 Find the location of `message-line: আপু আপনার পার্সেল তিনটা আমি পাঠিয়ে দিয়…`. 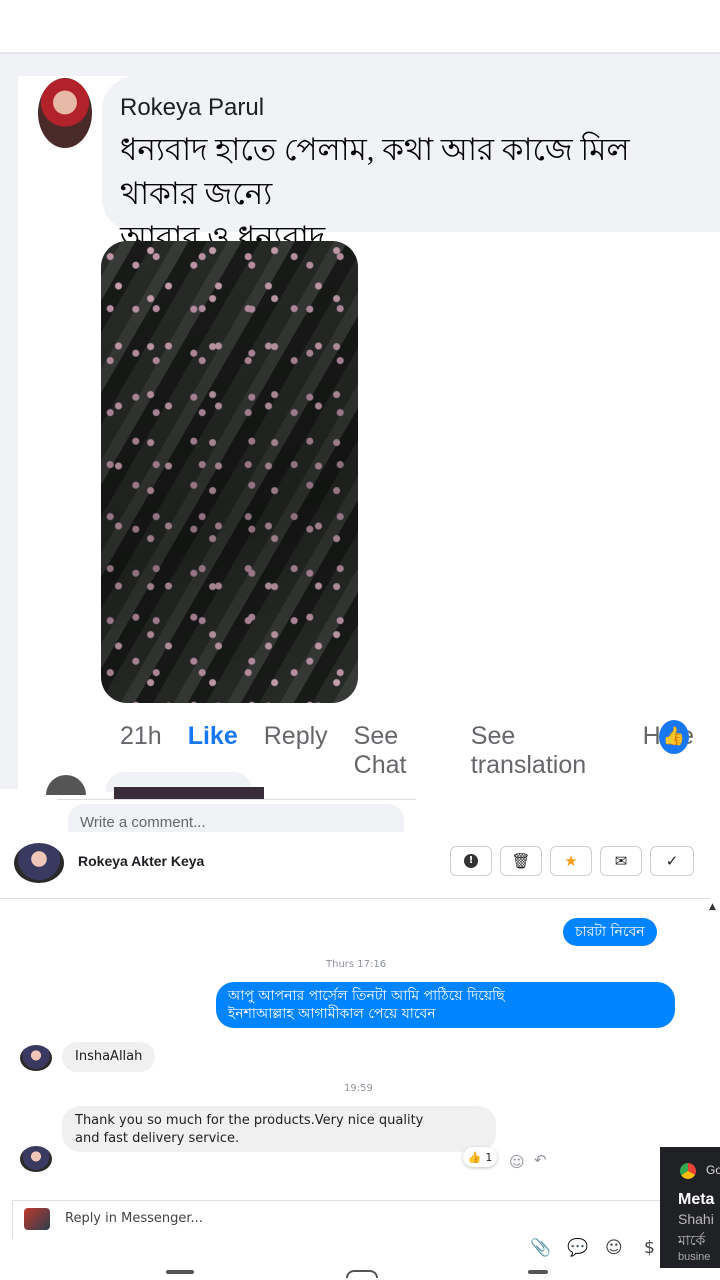

message-line: আপু আপনার পার্সেল তিনটা আমি পাঠিয়ে দিয়… is located at coordinates (366, 996).